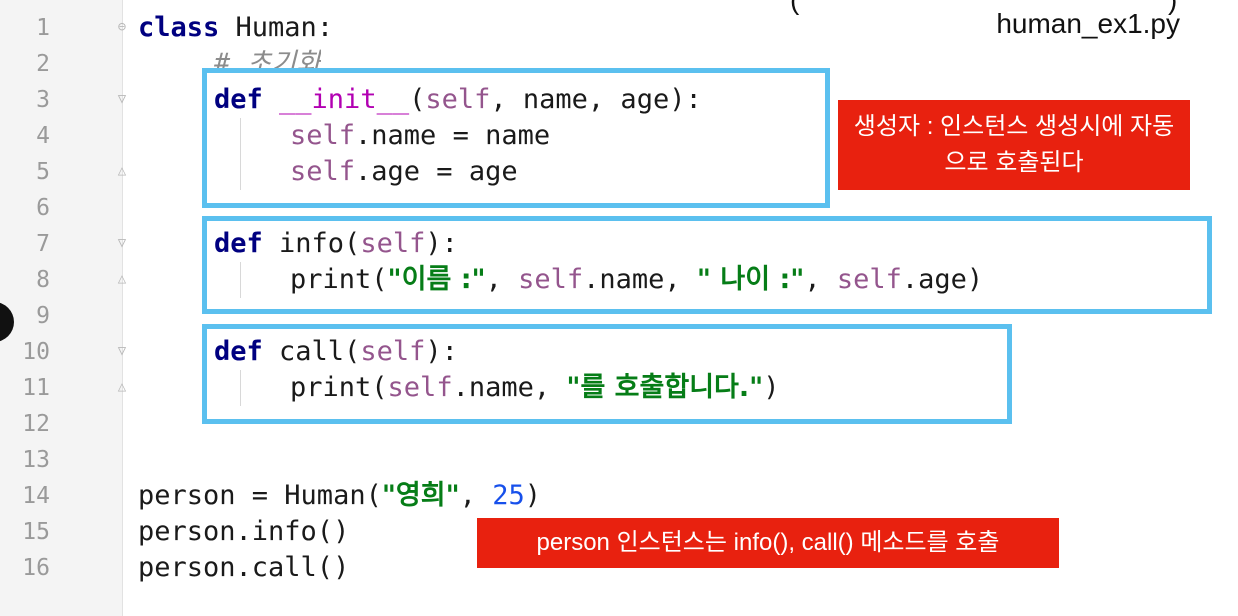 The width and height of the screenshot is (1238, 616). What do you see at coordinates (43, 64) in the screenshot?
I see `line-number: 2` at bounding box center [43, 64].